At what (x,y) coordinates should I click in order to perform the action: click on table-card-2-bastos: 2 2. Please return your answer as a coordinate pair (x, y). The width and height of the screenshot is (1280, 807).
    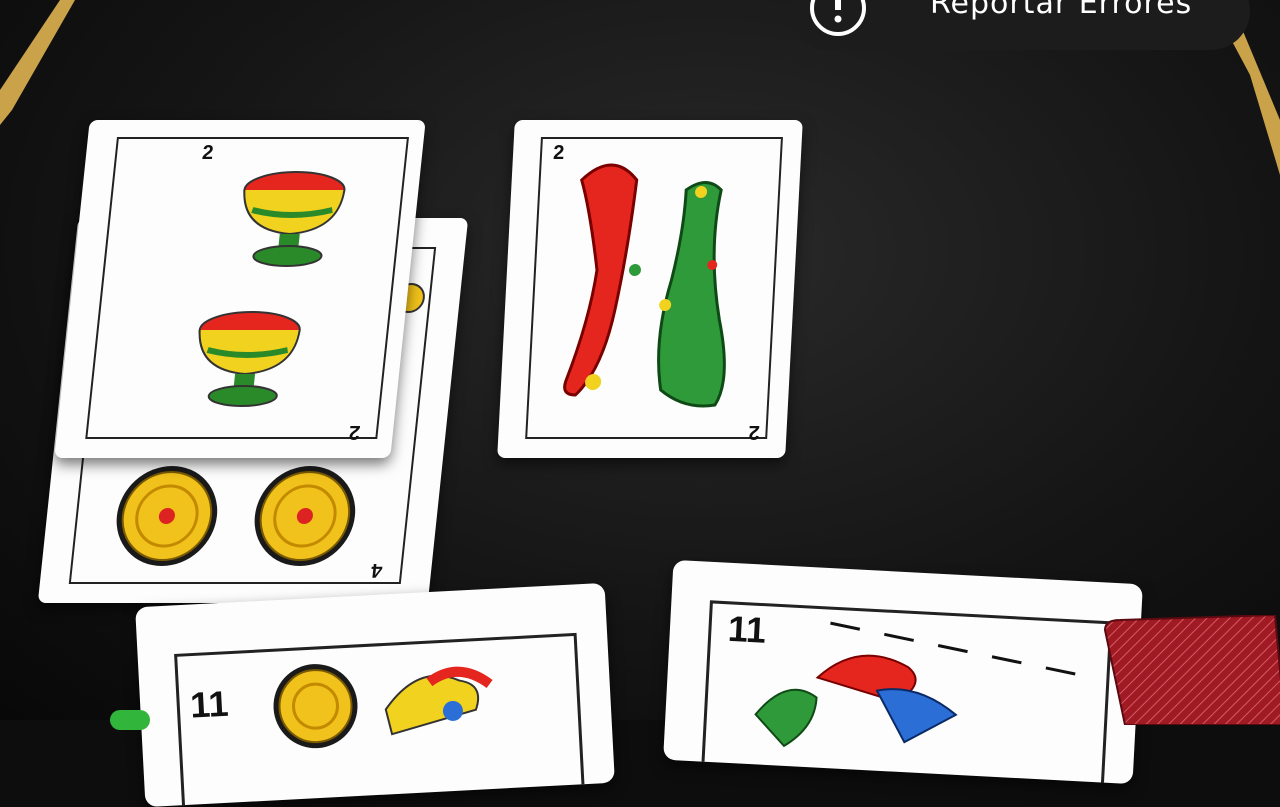
    Looking at the image, I should click on (650, 289).